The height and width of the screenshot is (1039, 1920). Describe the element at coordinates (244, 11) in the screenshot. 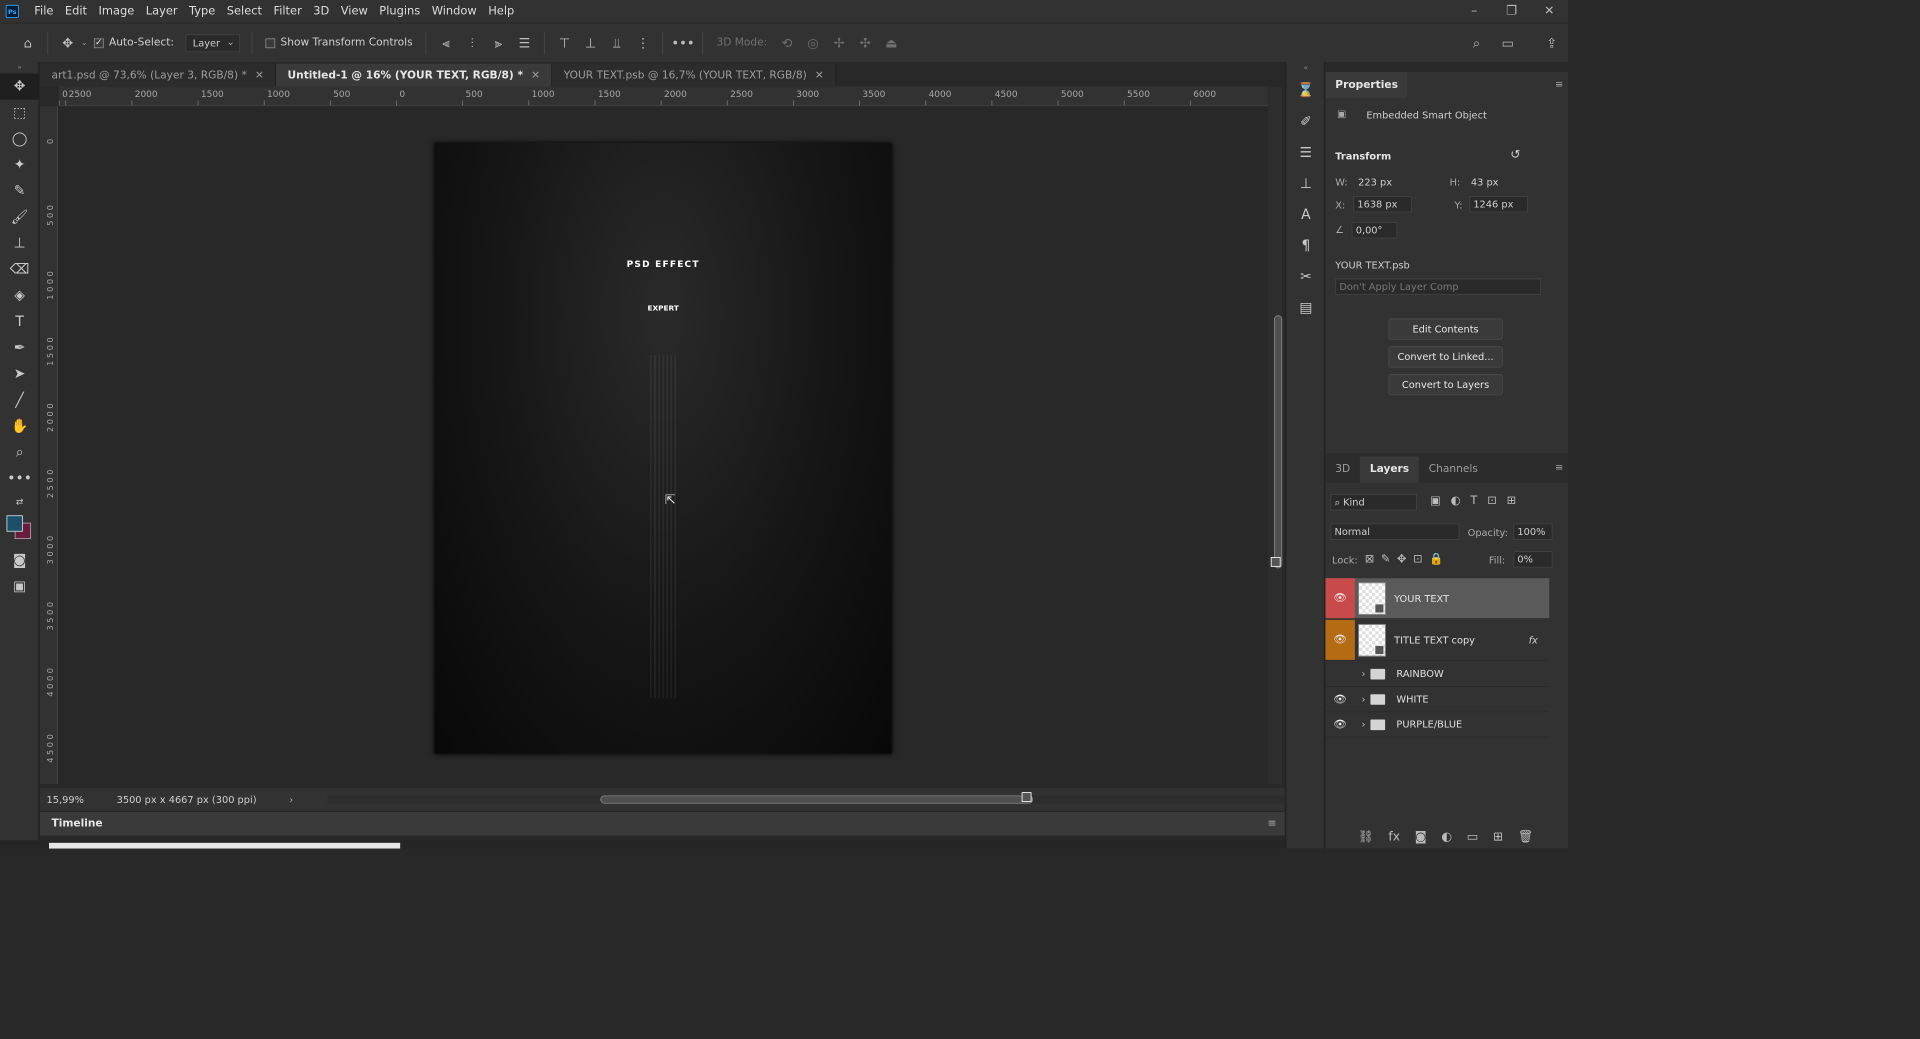

I see `menu-select: Select` at that location.